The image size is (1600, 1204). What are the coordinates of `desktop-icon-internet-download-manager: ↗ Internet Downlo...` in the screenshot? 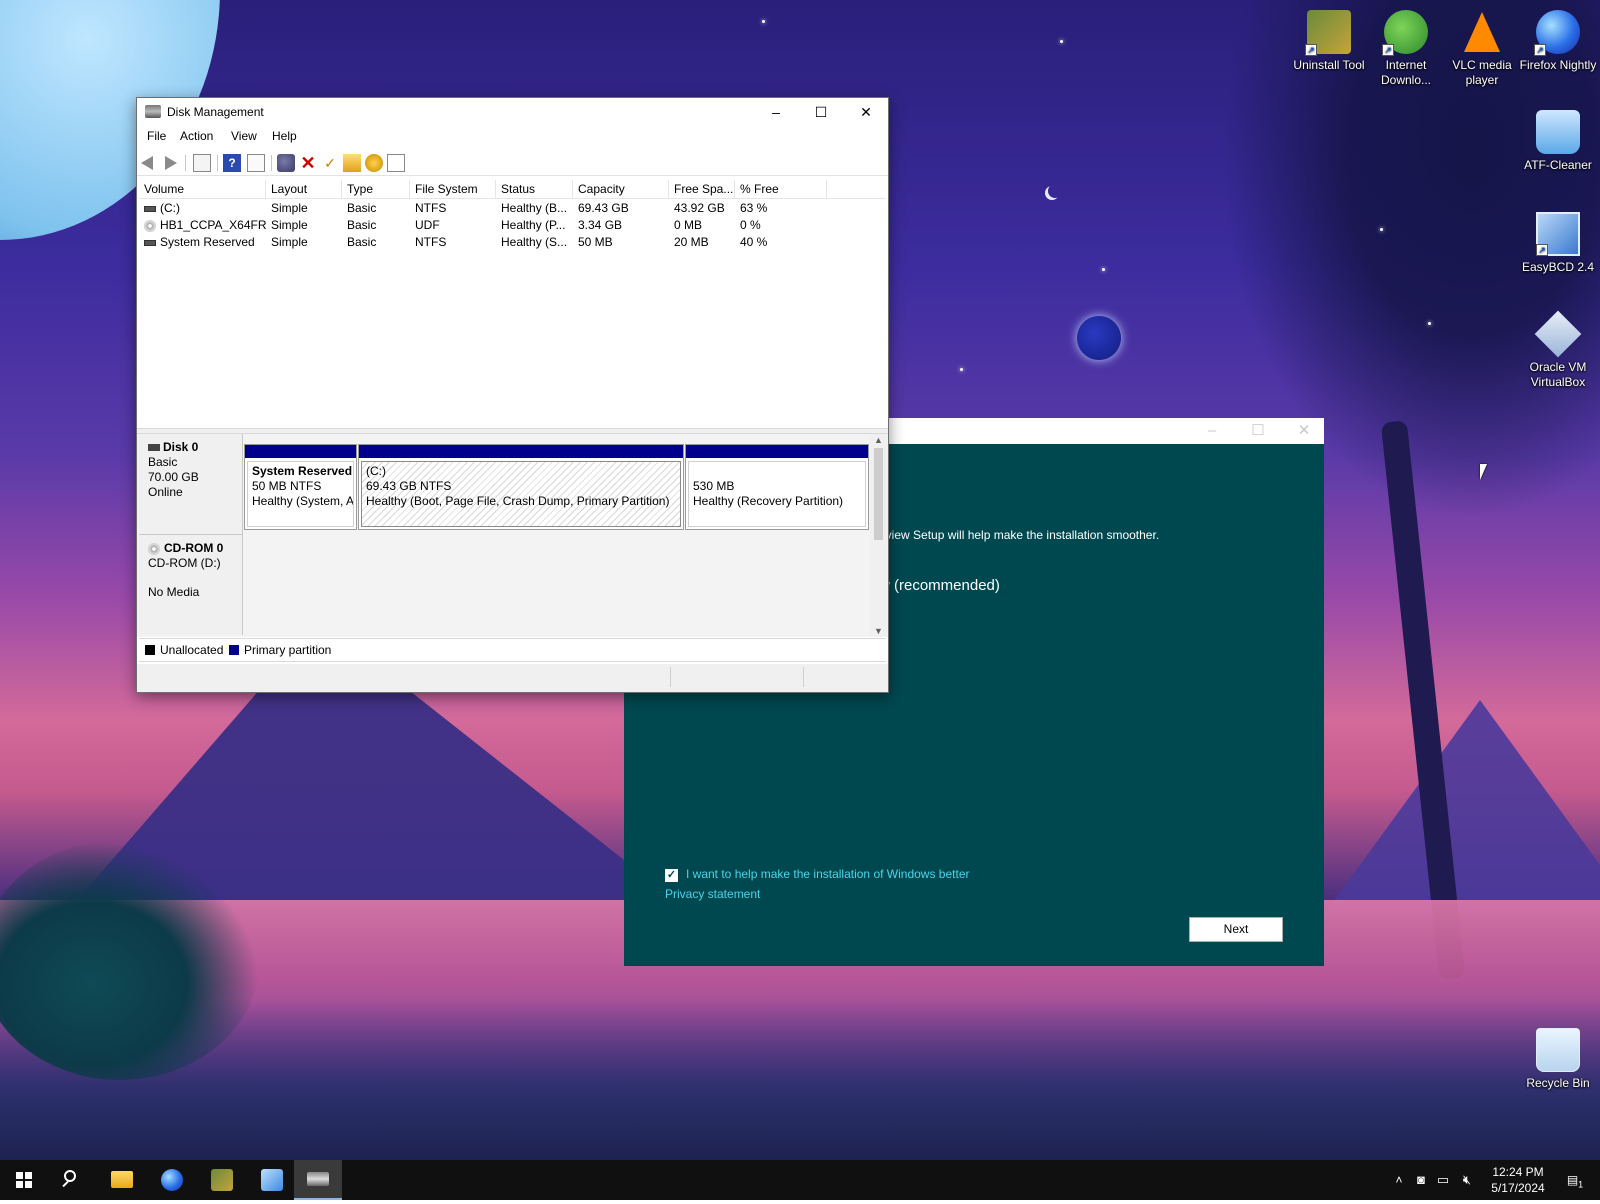 It's located at (1406, 49).